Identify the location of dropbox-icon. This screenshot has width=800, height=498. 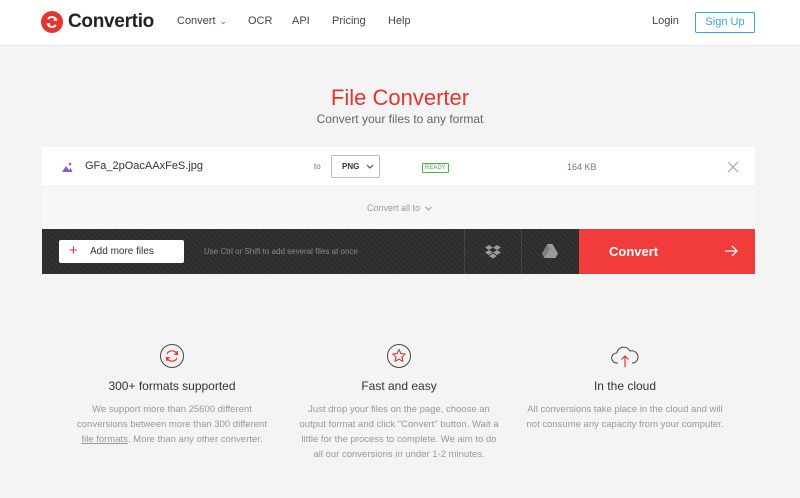
(493, 252).